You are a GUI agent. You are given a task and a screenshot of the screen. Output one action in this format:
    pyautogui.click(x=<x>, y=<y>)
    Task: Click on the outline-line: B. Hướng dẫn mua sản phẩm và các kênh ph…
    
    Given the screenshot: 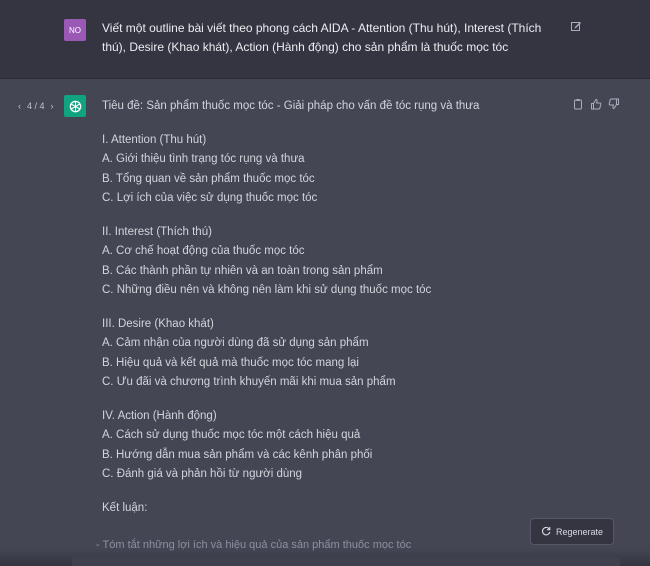 What is the action you would take?
    pyautogui.click(x=237, y=454)
    